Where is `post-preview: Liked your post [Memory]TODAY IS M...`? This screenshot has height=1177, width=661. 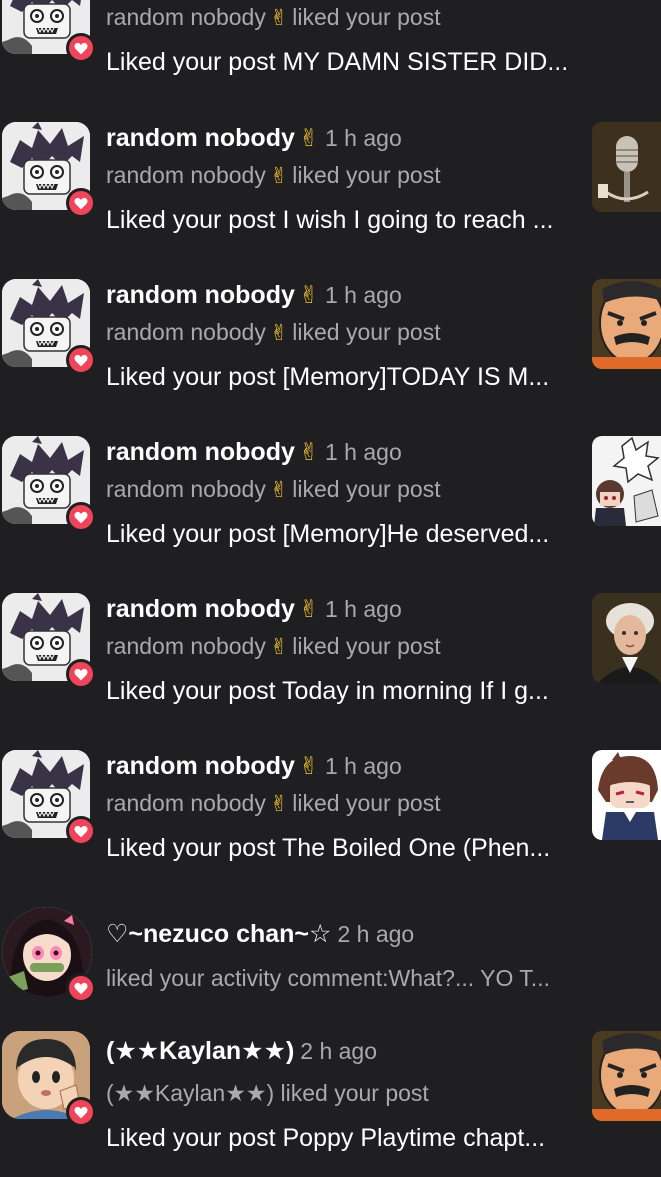
post-preview: Liked your post [Memory]TODAY IS M... is located at coordinates (328, 377).